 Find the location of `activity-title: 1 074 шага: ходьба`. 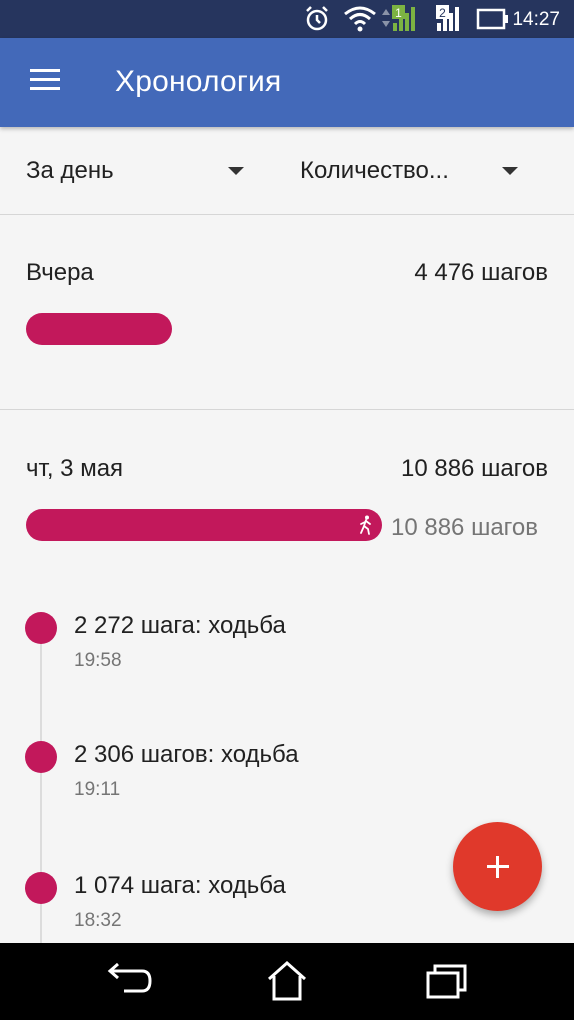

activity-title: 1 074 шага: ходьба is located at coordinates (180, 885).